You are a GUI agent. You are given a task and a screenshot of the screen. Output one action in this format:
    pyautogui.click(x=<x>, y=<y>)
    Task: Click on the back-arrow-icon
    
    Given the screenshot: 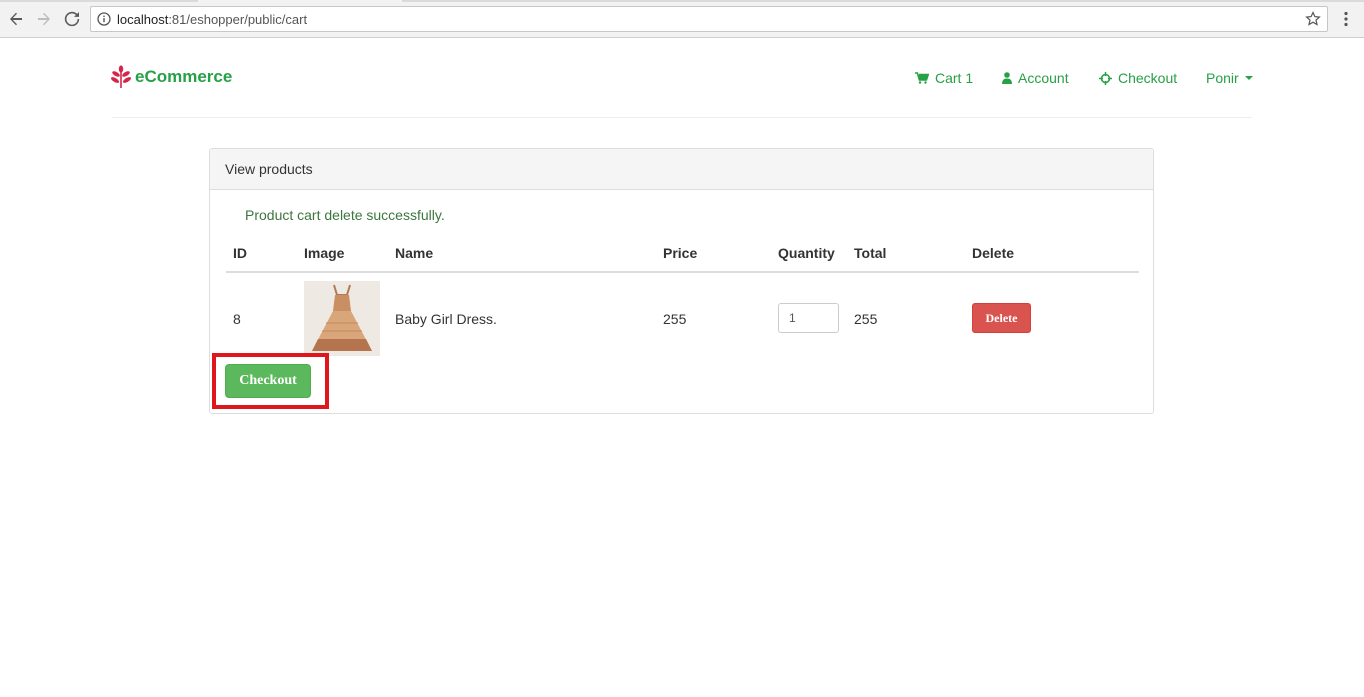 What is the action you would take?
    pyautogui.click(x=16, y=19)
    